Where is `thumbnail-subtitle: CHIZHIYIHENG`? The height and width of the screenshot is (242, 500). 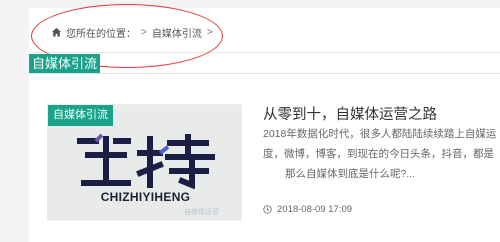 thumbnail-subtitle: CHIZHIYIHENG is located at coordinates (145, 197).